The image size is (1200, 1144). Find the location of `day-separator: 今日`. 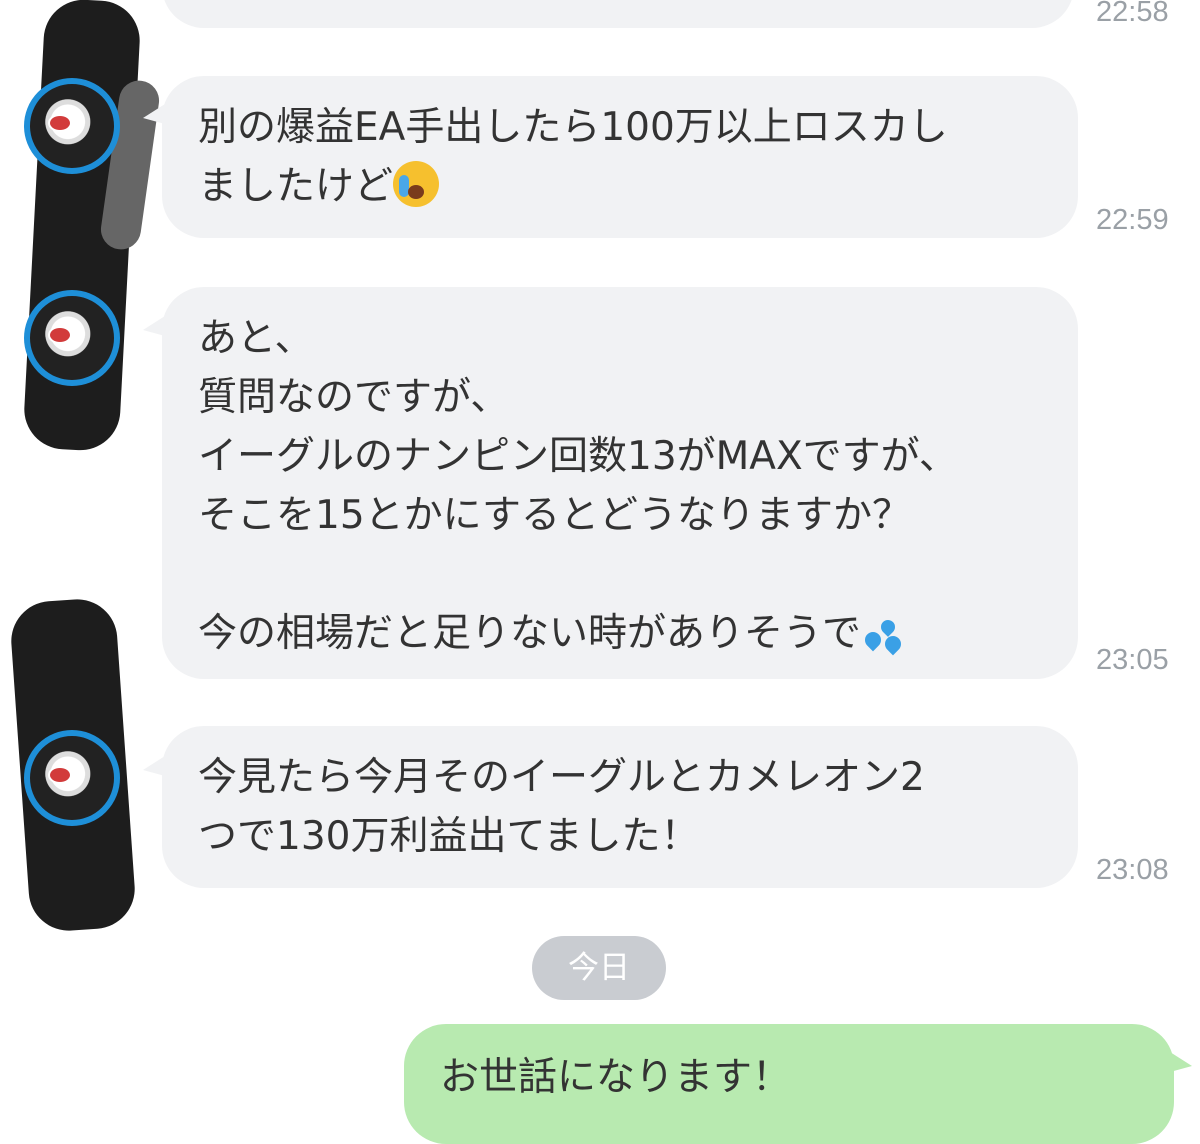

day-separator: 今日 is located at coordinates (599, 968).